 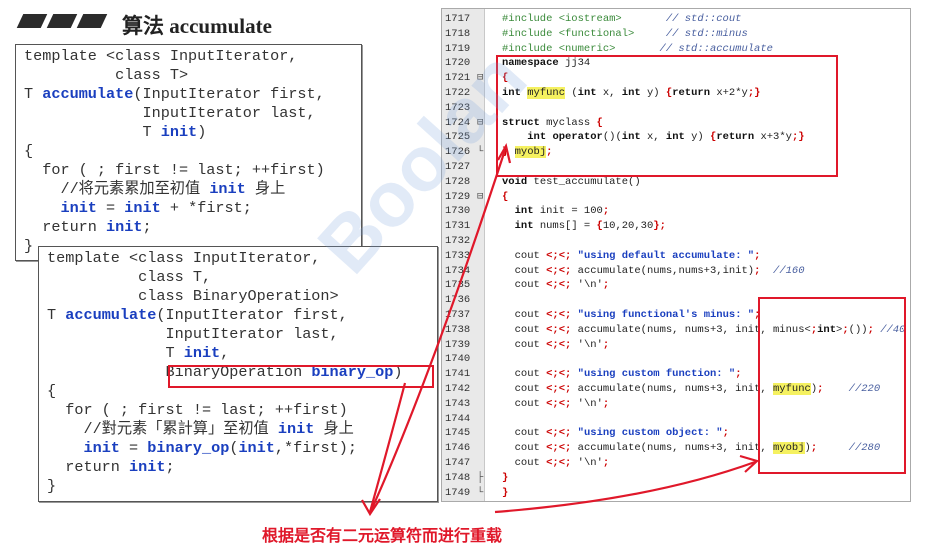 What do you see at coordinates (832, 385) in the screenshot?
I see `binary-op-arguments-box` at bounding box center [832, 385].